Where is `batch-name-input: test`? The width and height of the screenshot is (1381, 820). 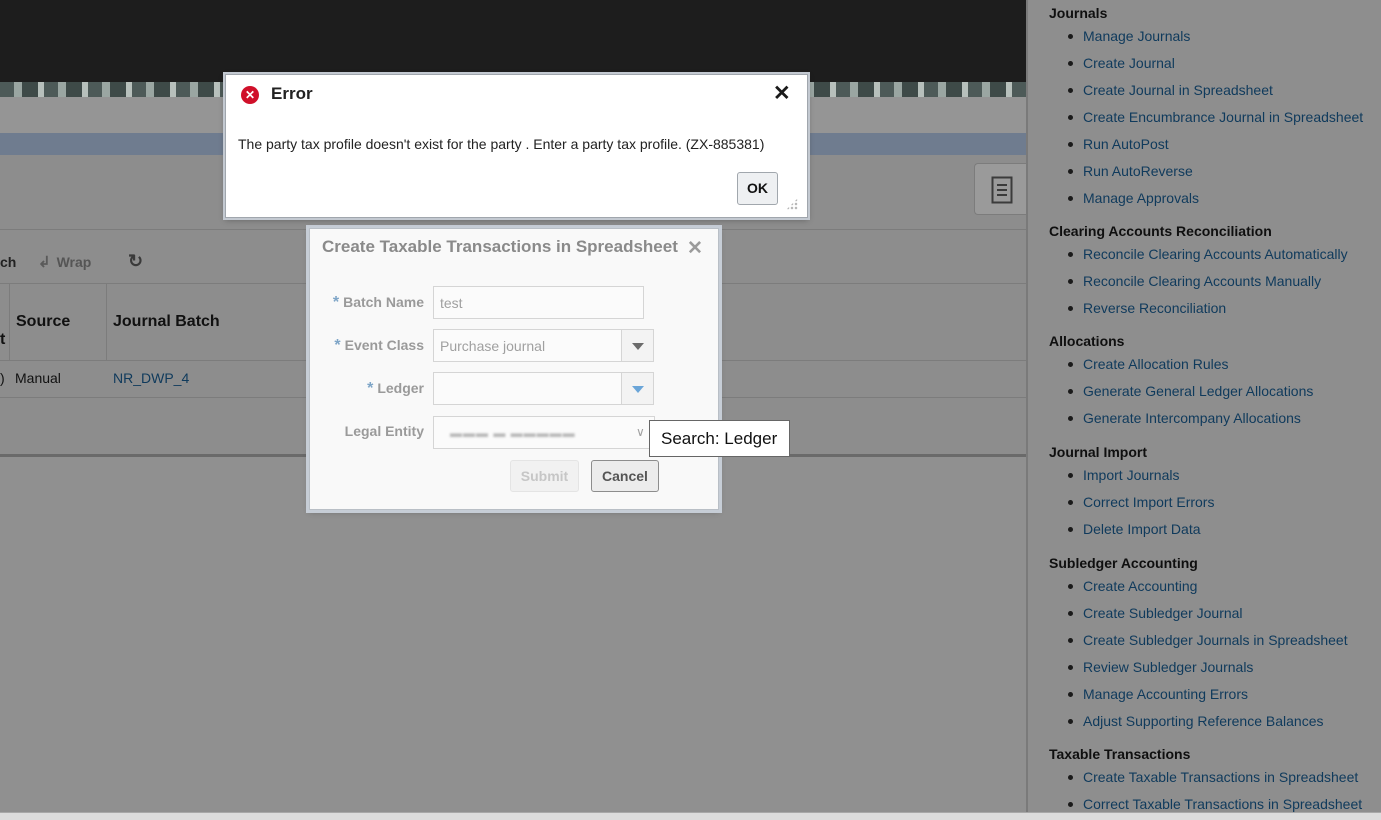 batch-name-input: test is located at coordinates (538, 302).